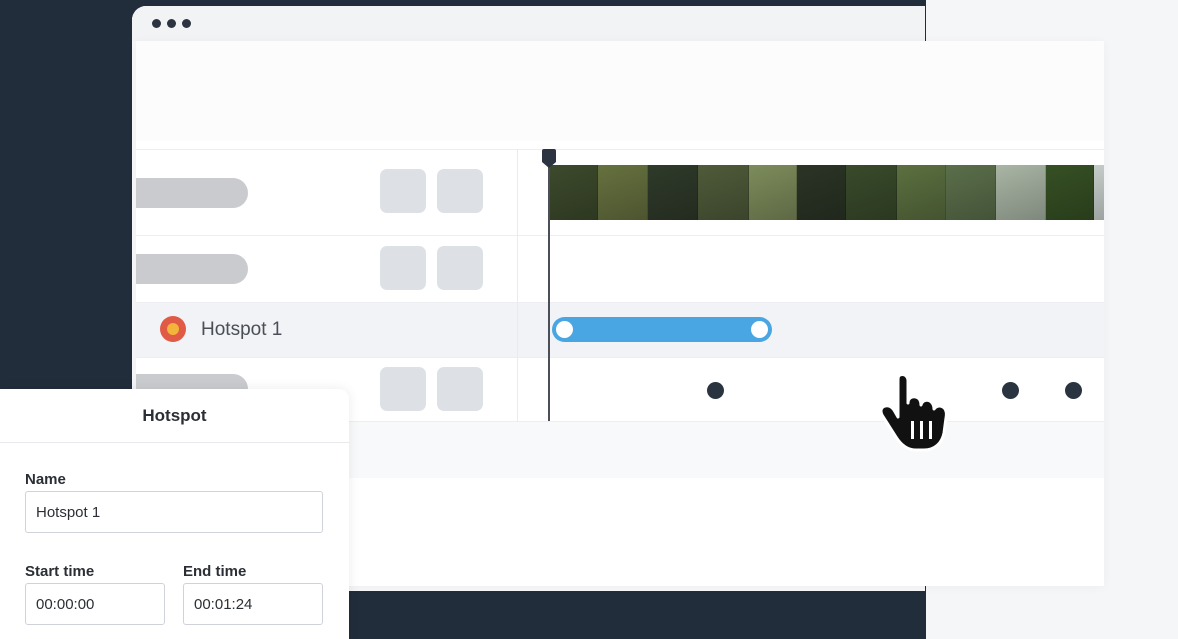 The height and width of the screenshot is (639, 1178). I want to click on playhead-tip, so click(549, 165).